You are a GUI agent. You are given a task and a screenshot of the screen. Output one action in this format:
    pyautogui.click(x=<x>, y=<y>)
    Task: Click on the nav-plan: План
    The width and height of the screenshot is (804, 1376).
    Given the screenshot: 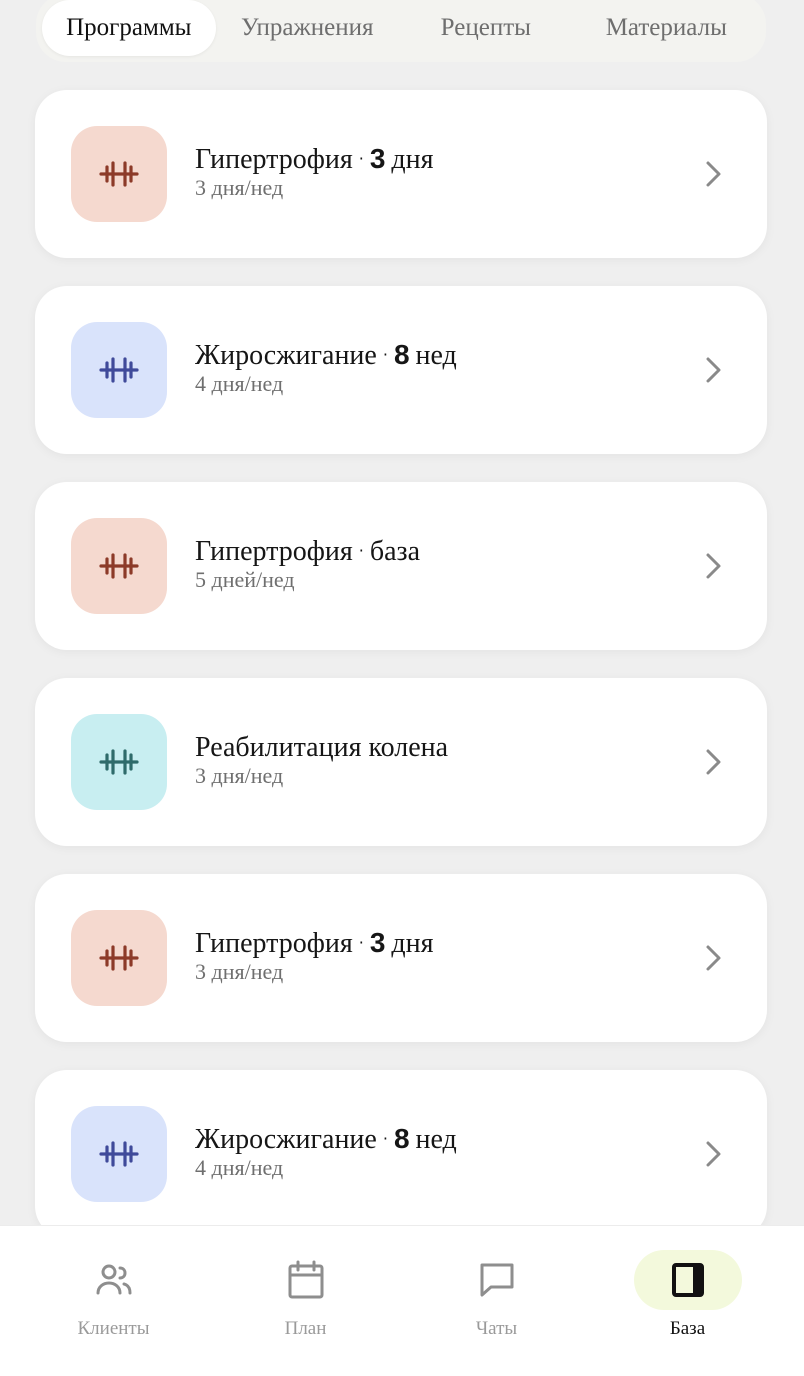 What is the action you would take?
    pyautogui.click(x=305, y=1301)
    